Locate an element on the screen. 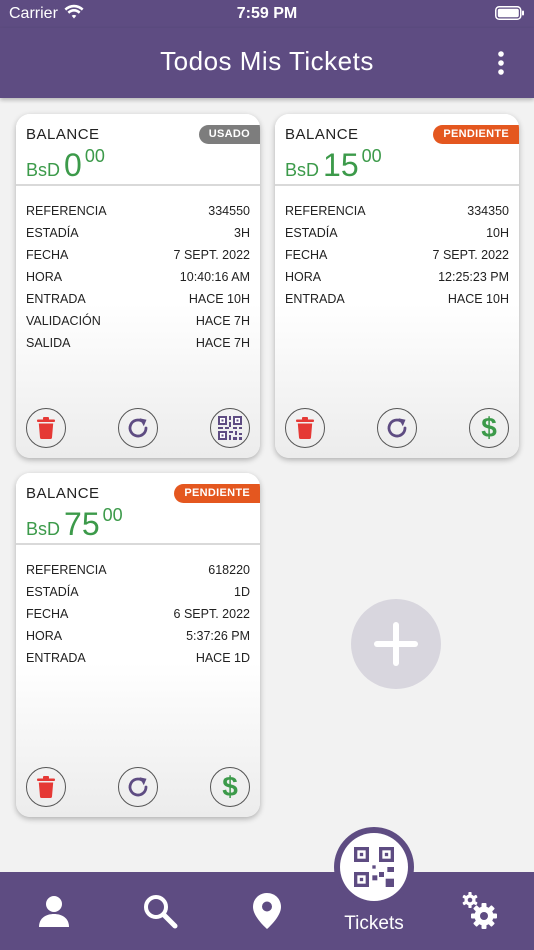  user-icon is located at coordinates (54, 911).